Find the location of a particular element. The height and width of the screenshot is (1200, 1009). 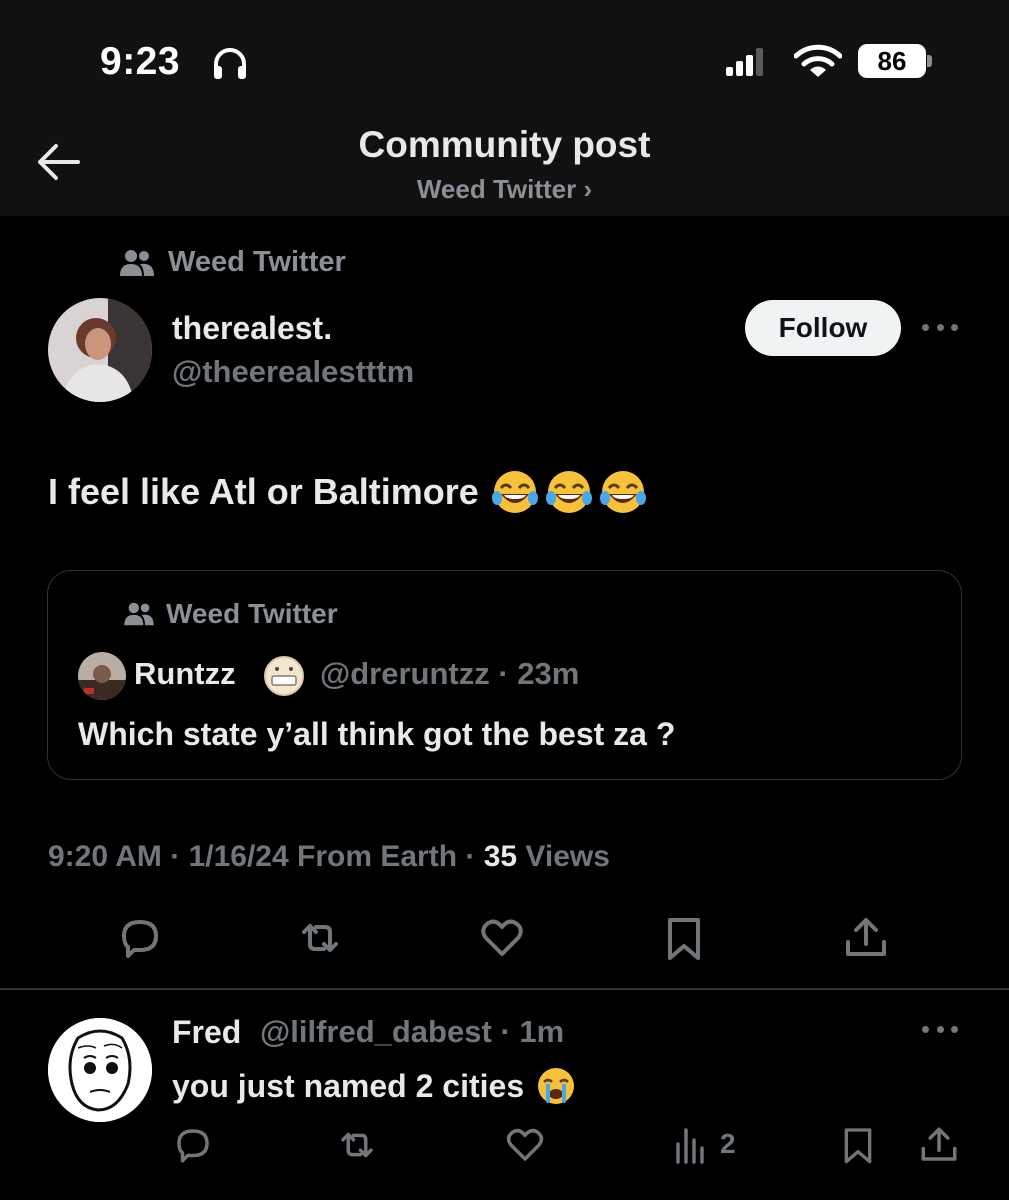

quoted-author-name: Runtzz is located at coordinates (185, 673).